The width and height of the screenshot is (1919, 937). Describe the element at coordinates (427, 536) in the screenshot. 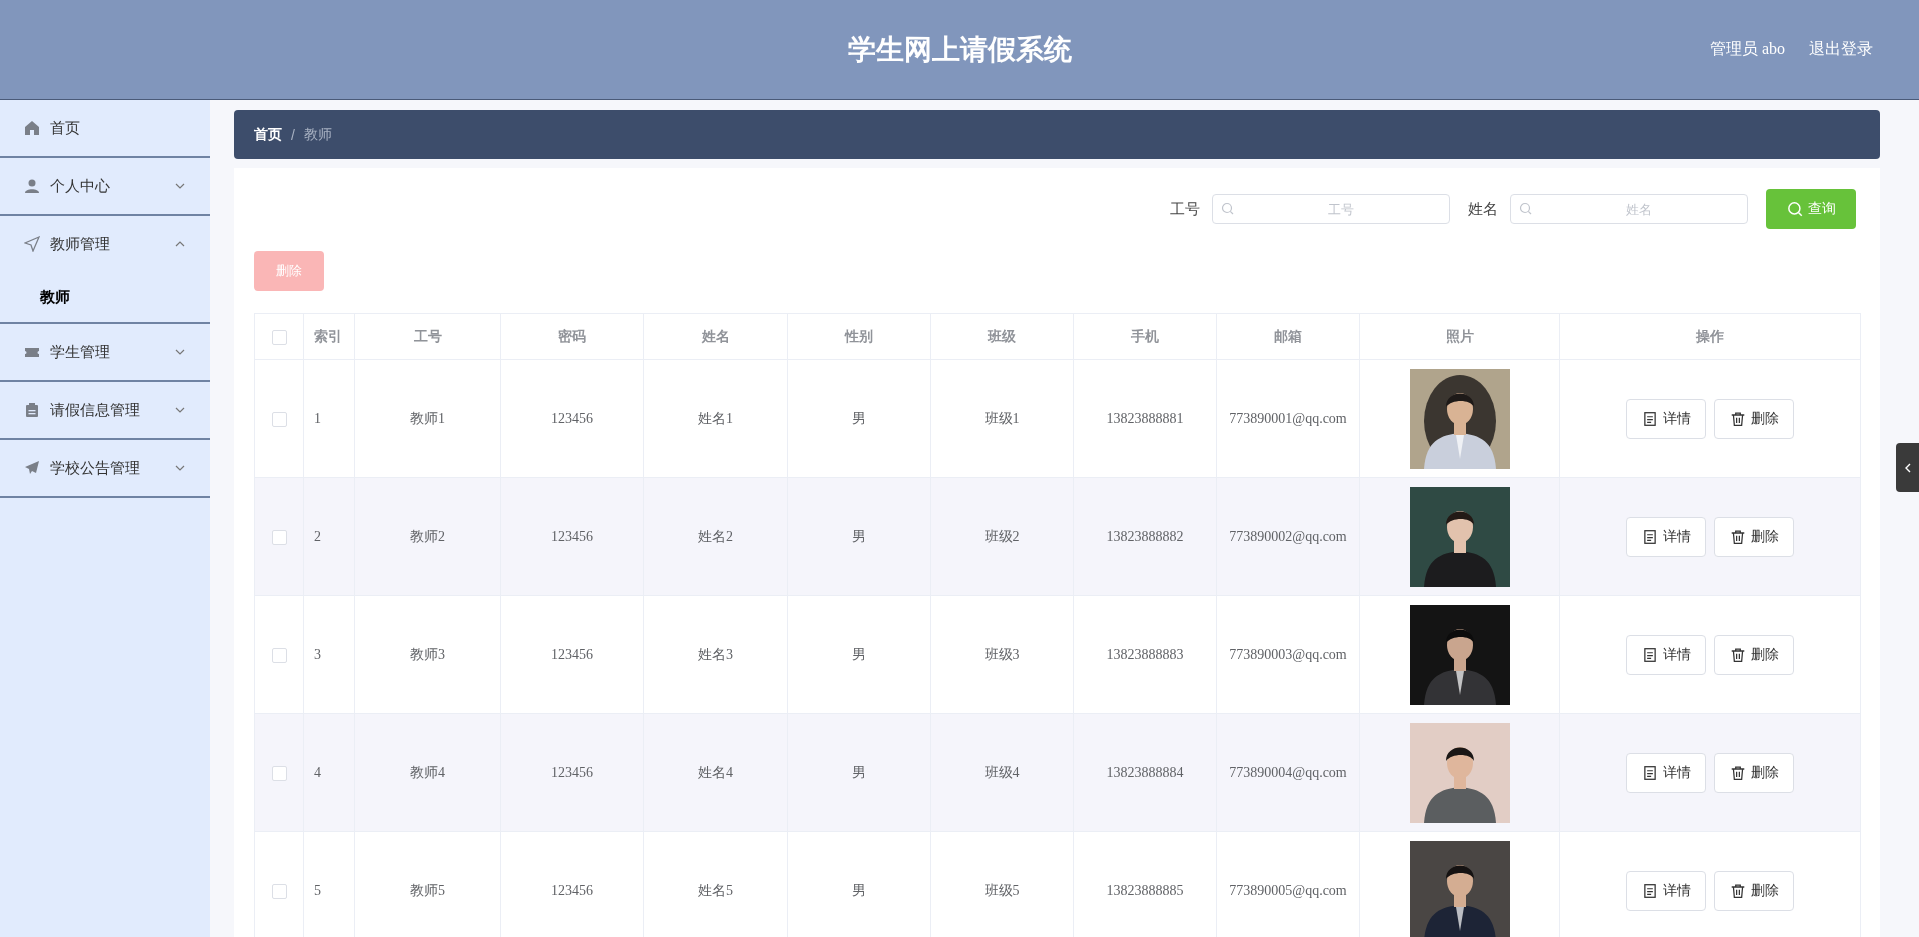

I see `table-cell: 教师2` at that location.